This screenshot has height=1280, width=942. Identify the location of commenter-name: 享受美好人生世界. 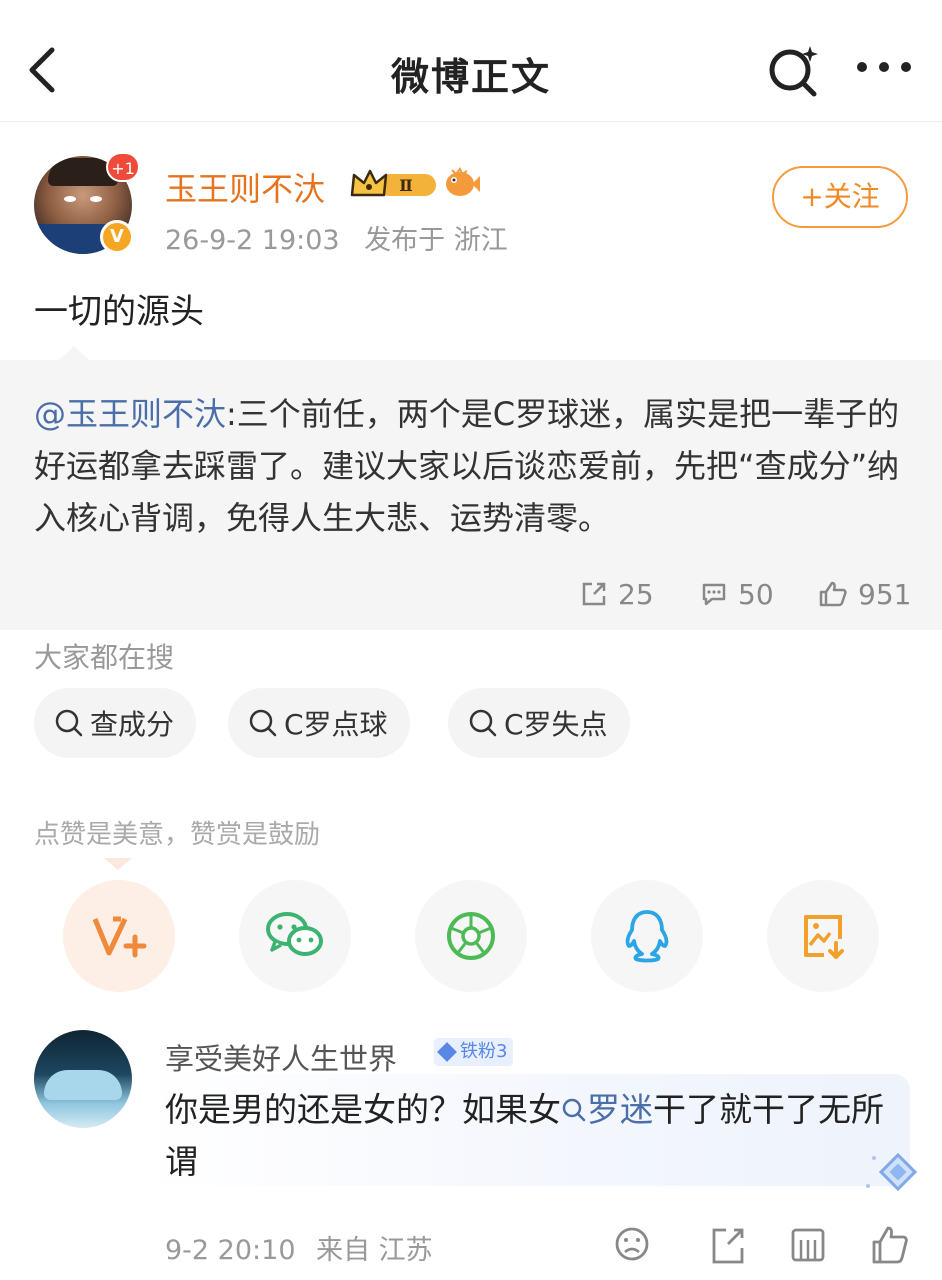
(281, 1057).